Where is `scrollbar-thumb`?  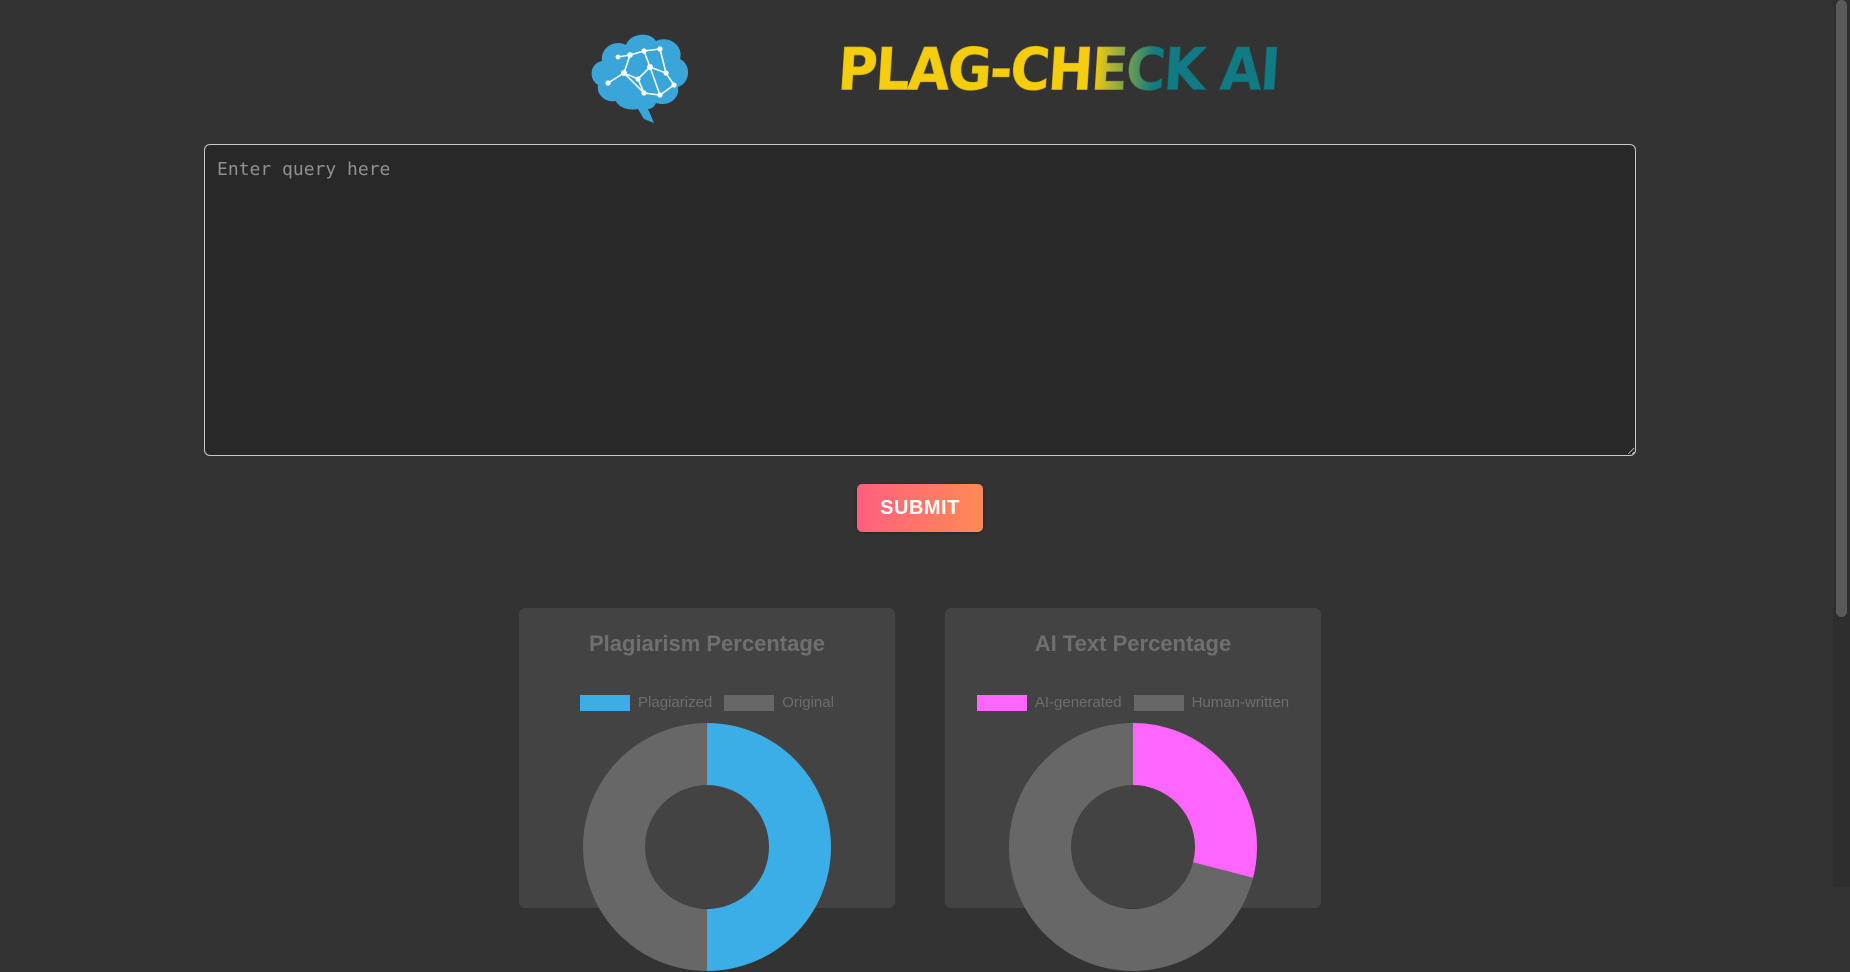
scrollbar-thumb is located at coordinates (1841, 308).